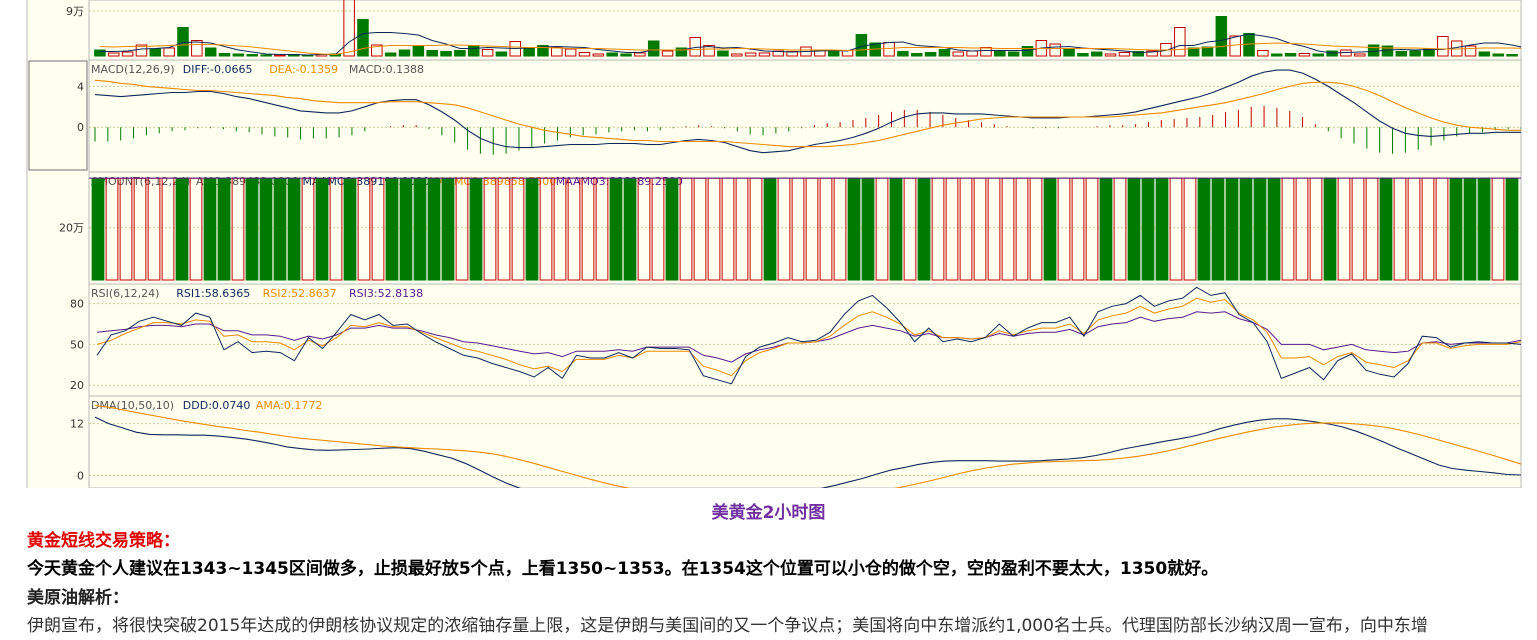 Image resolution: width=1537 pixels, height=640 pixels. I want to click on dma-ytick-1: 0, so click(80, 475).